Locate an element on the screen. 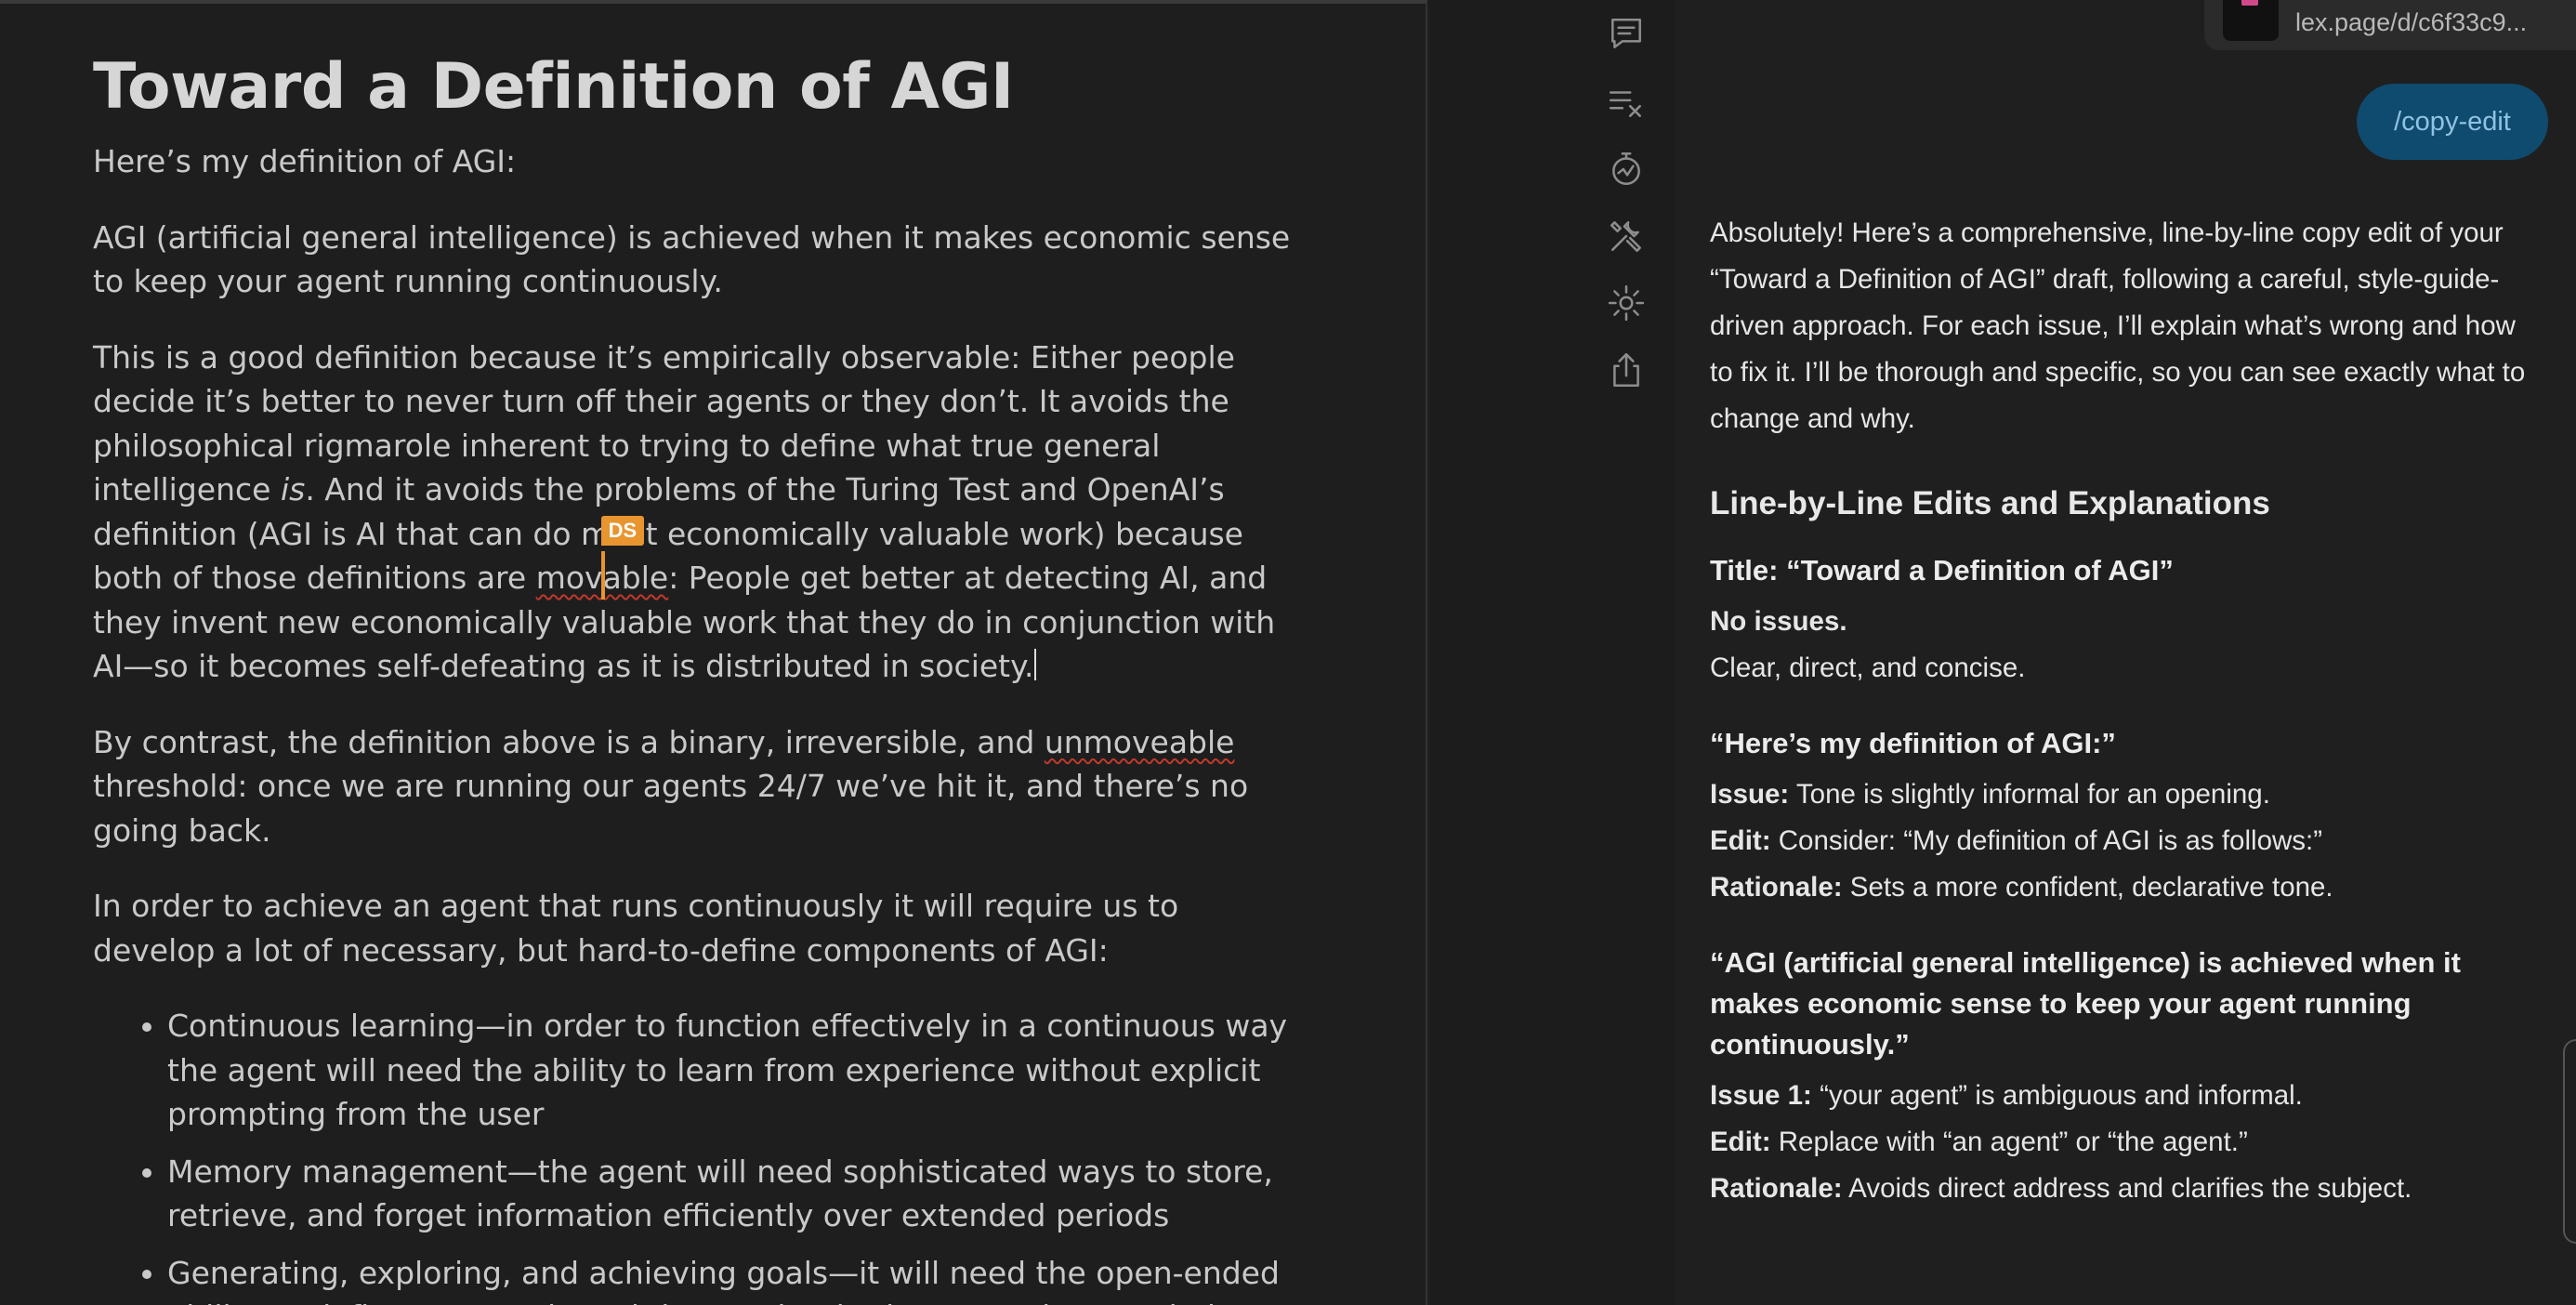  checklist-clear-icon is located at coordinates (1626, 102).